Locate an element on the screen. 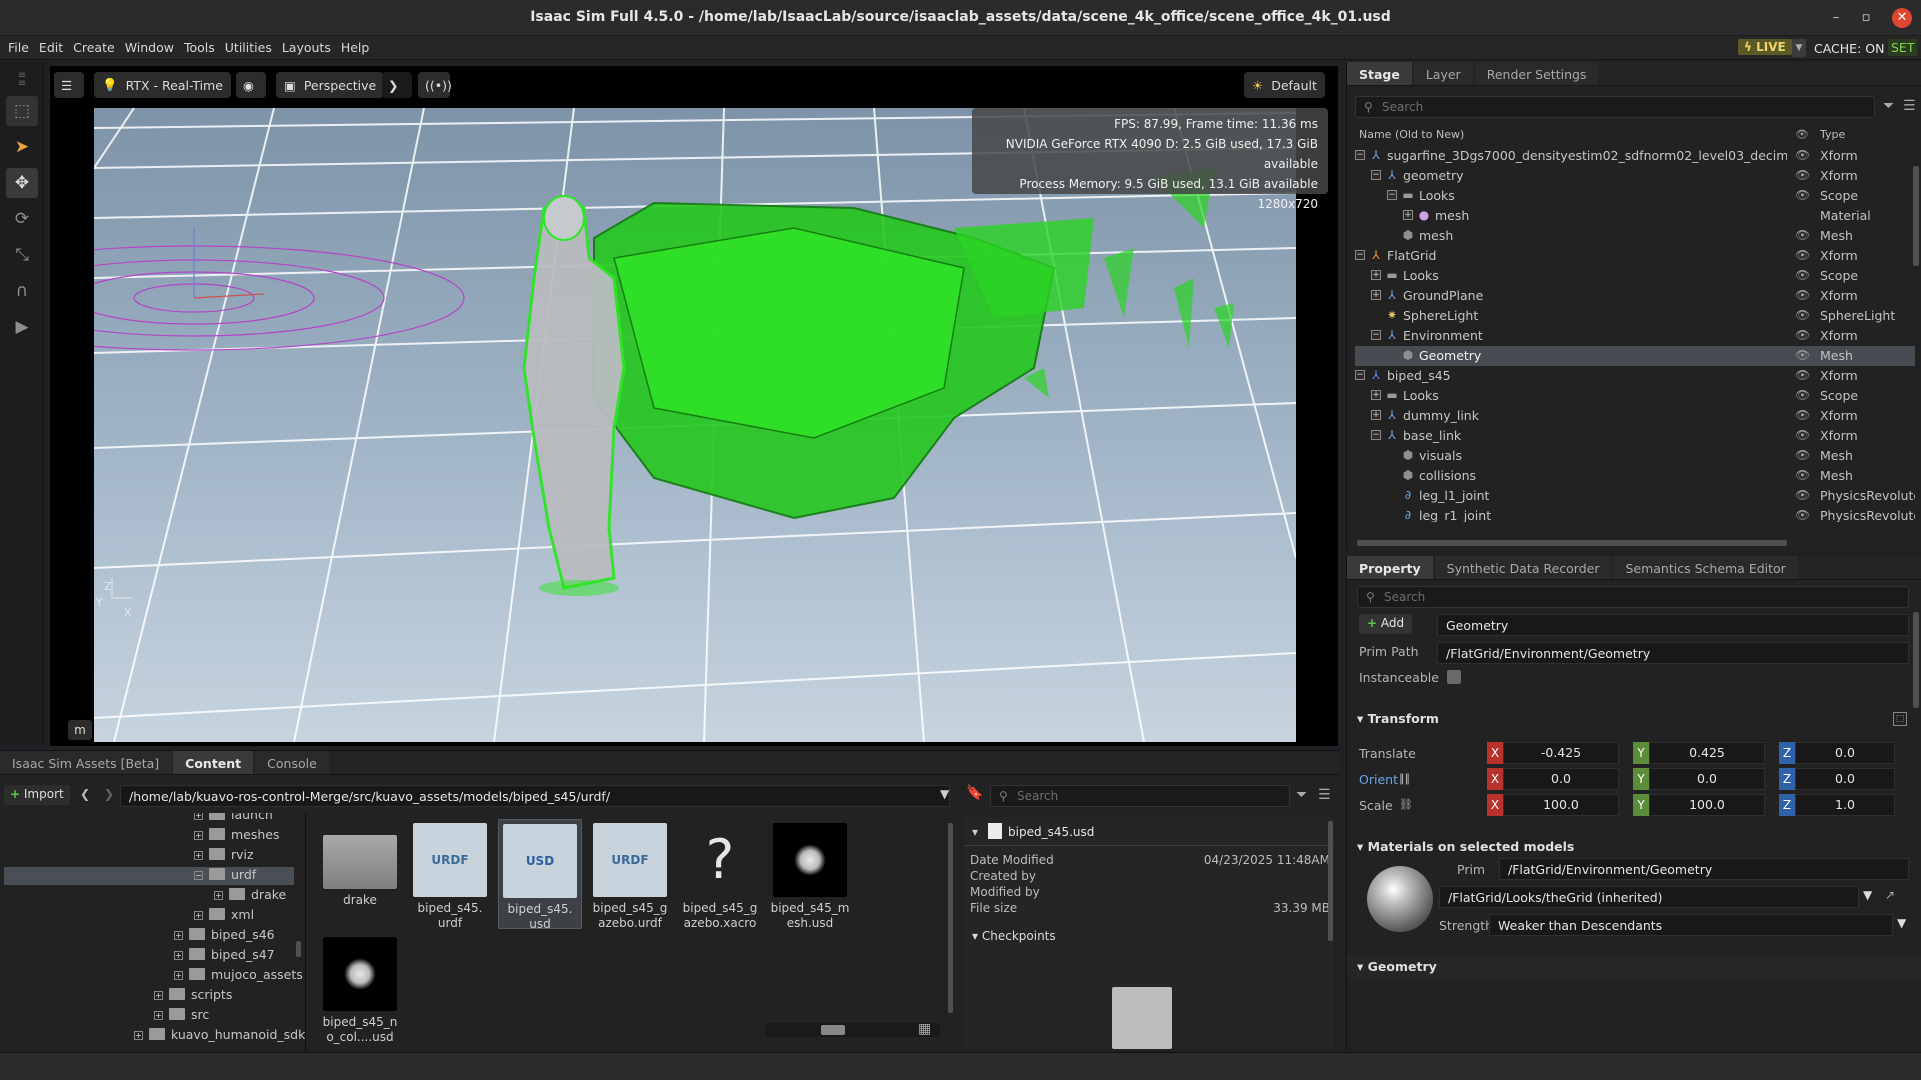 This screenshot has height=1080, width=1921. menu-file: File is located at coordinates (18, 47).